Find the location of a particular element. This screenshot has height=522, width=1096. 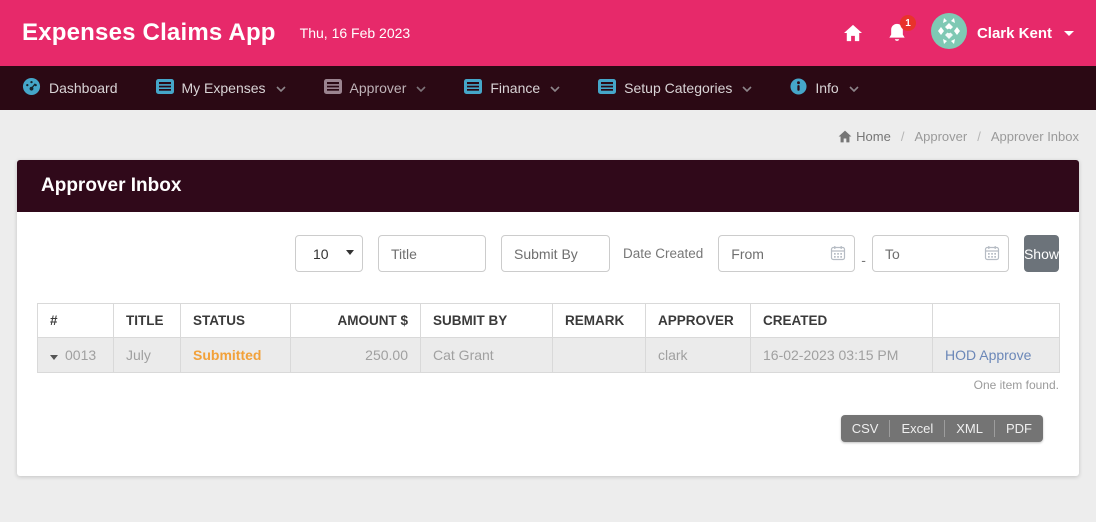

caret-down-icon is located at coordinates (1069, 33).